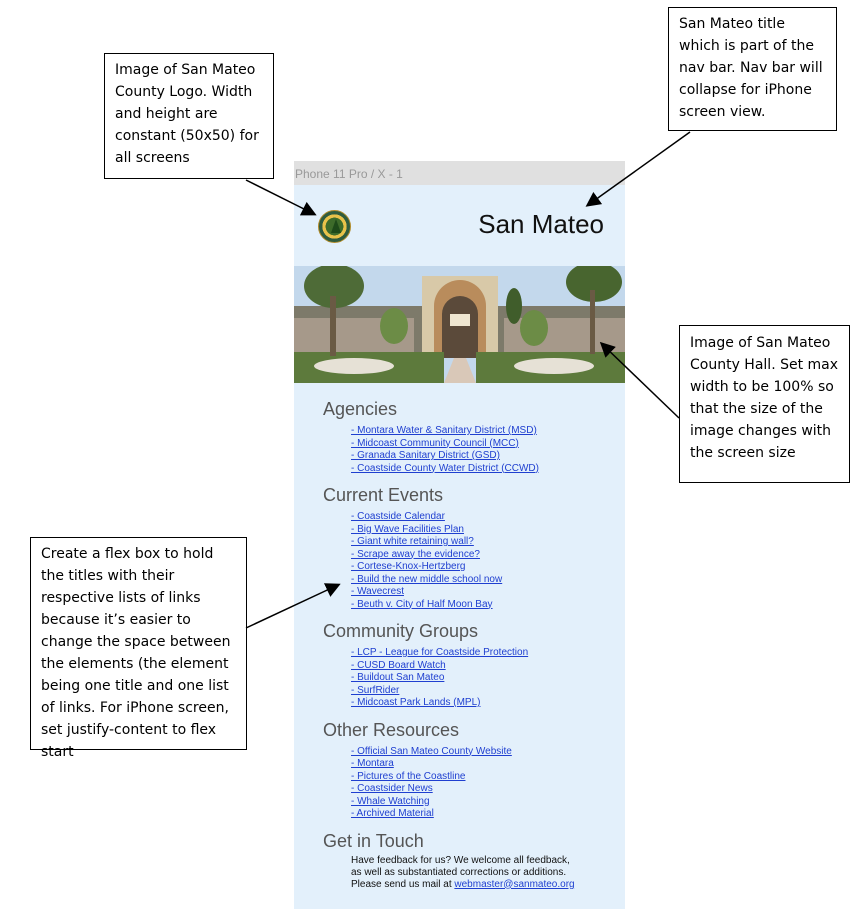 This screenshot has width=859, height=912. Describe the element at coordinates (293, 606) in the screenshot. I see `flexbox-arrow` at that location.